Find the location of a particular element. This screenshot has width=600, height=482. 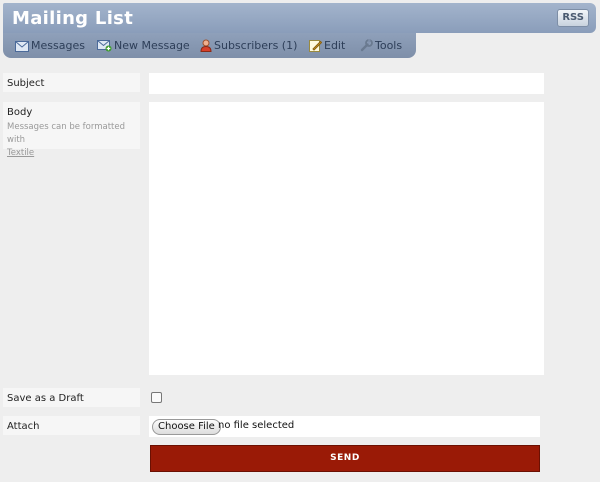

nav-tools-label: Tools is located at coordinates (389, 45).